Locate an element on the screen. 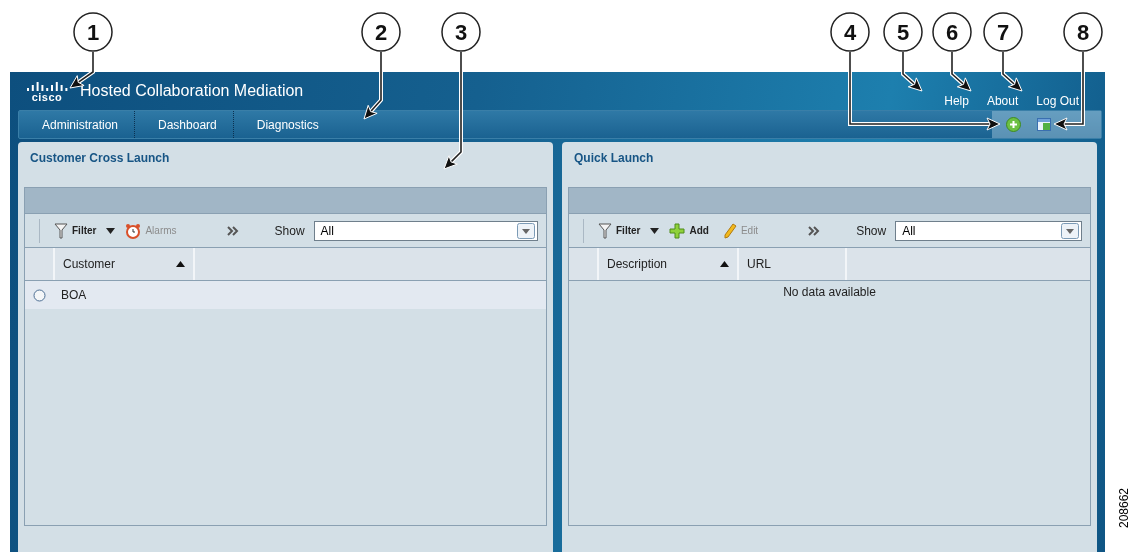  column-header: Description is located at coordinates (669, 264).